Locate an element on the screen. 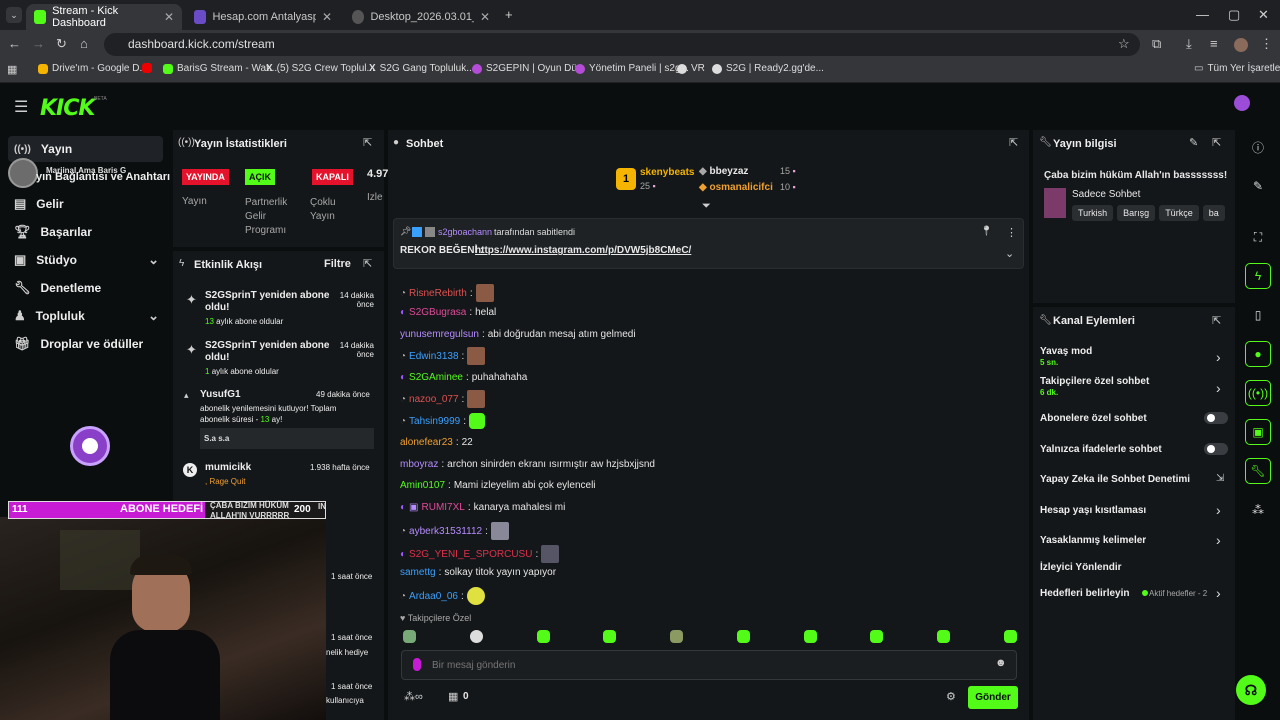 The height and width of the screenshot is (720, 1280). new-tab-icon: + is located at coordinates (509, 14).